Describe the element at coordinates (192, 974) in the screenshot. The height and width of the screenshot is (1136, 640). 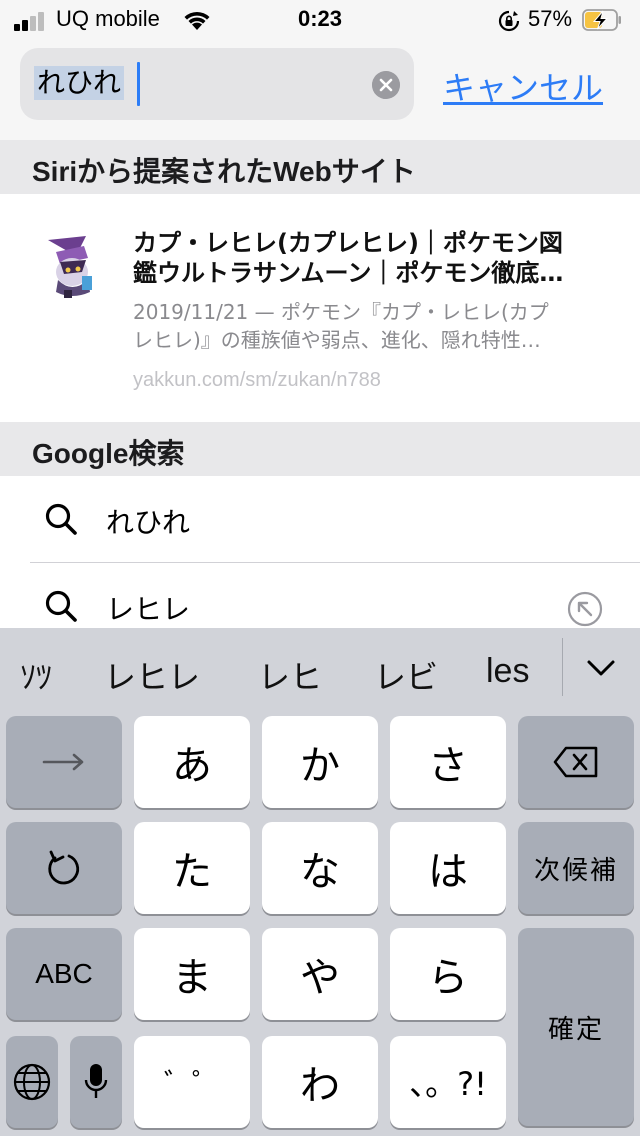
I see `key-ma: ま` at that location.